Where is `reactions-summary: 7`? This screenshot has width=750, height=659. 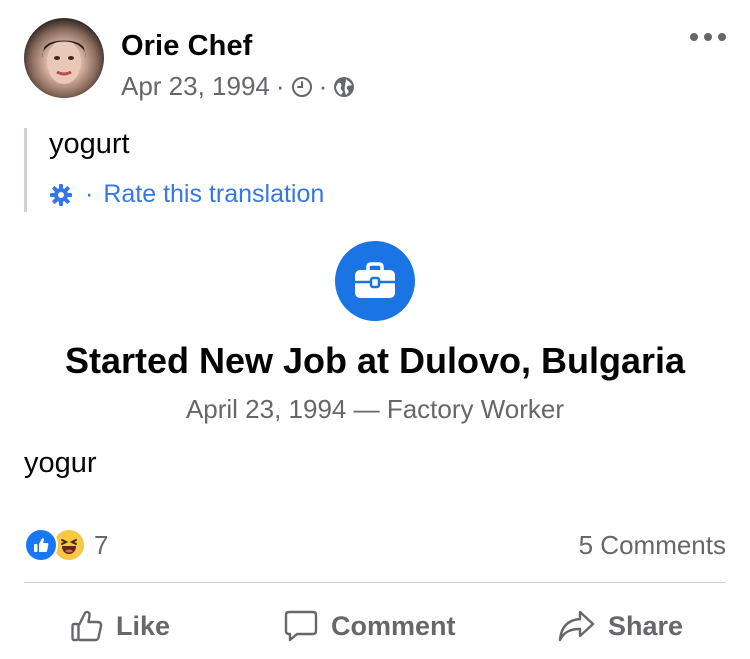
reactions-summary: 7 is located at coordinates (66, 545).